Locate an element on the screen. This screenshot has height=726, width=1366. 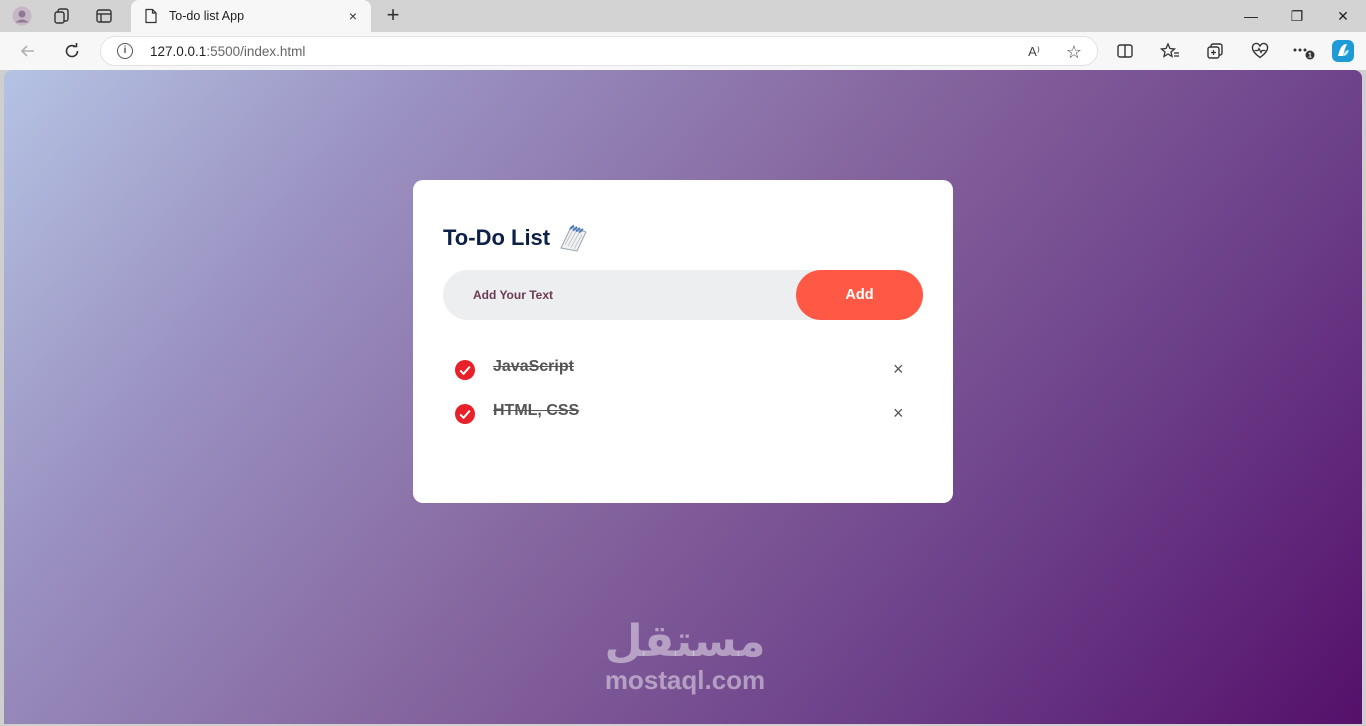
tab-title: To-do list App is located at coordinates (207, 16).